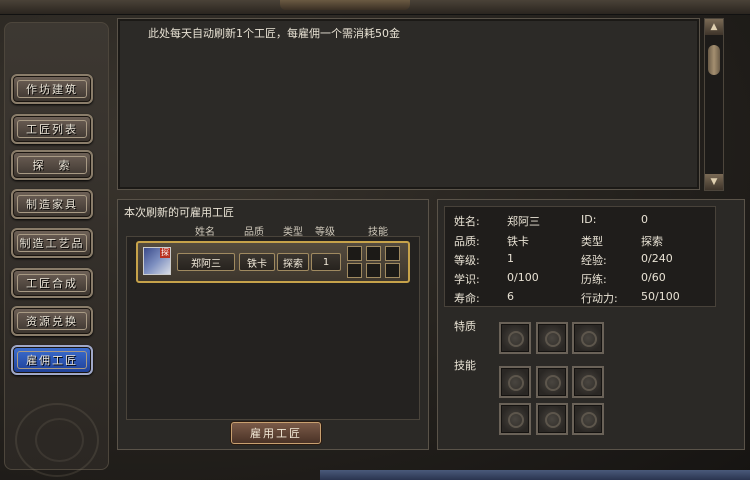 This screenshot has width=750, height=480. Describe the element at coordinates (293, 262) in the screenshot. I see `row-type: 探索` at that location.